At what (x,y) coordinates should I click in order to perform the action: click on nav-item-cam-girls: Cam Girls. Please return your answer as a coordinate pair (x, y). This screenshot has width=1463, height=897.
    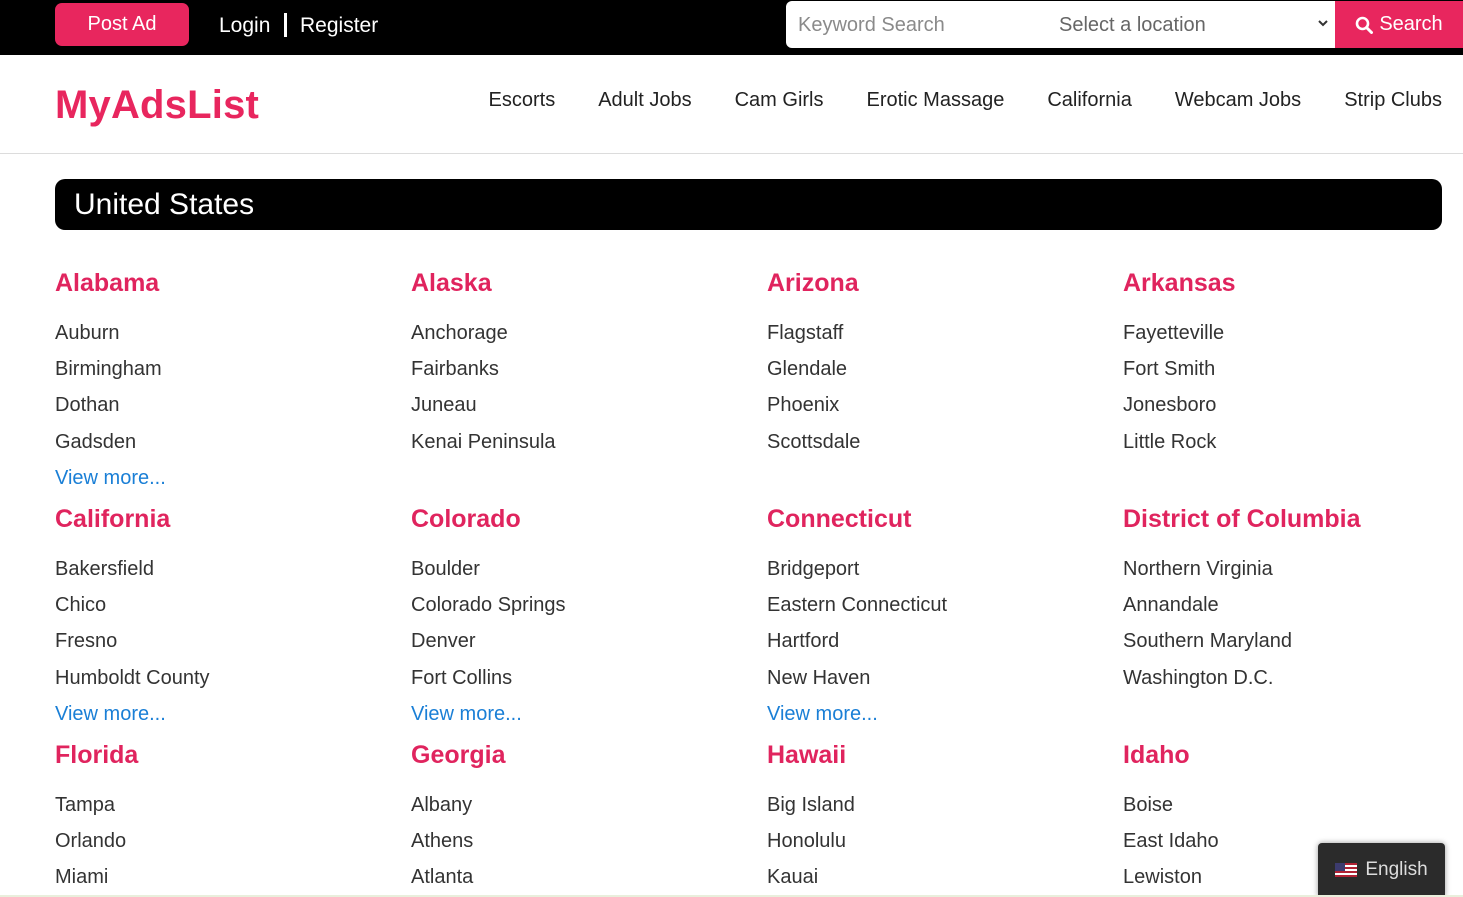
    Looking at the image, I should click on (779, 100).